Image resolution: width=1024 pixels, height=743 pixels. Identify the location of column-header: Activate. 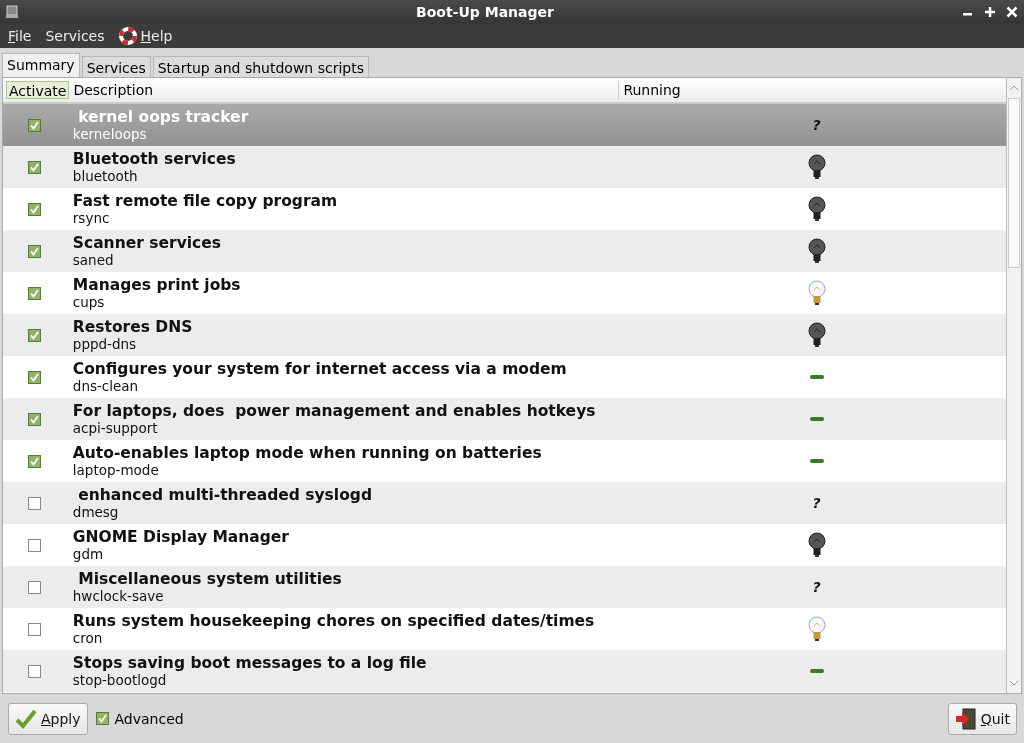
(38, 90).